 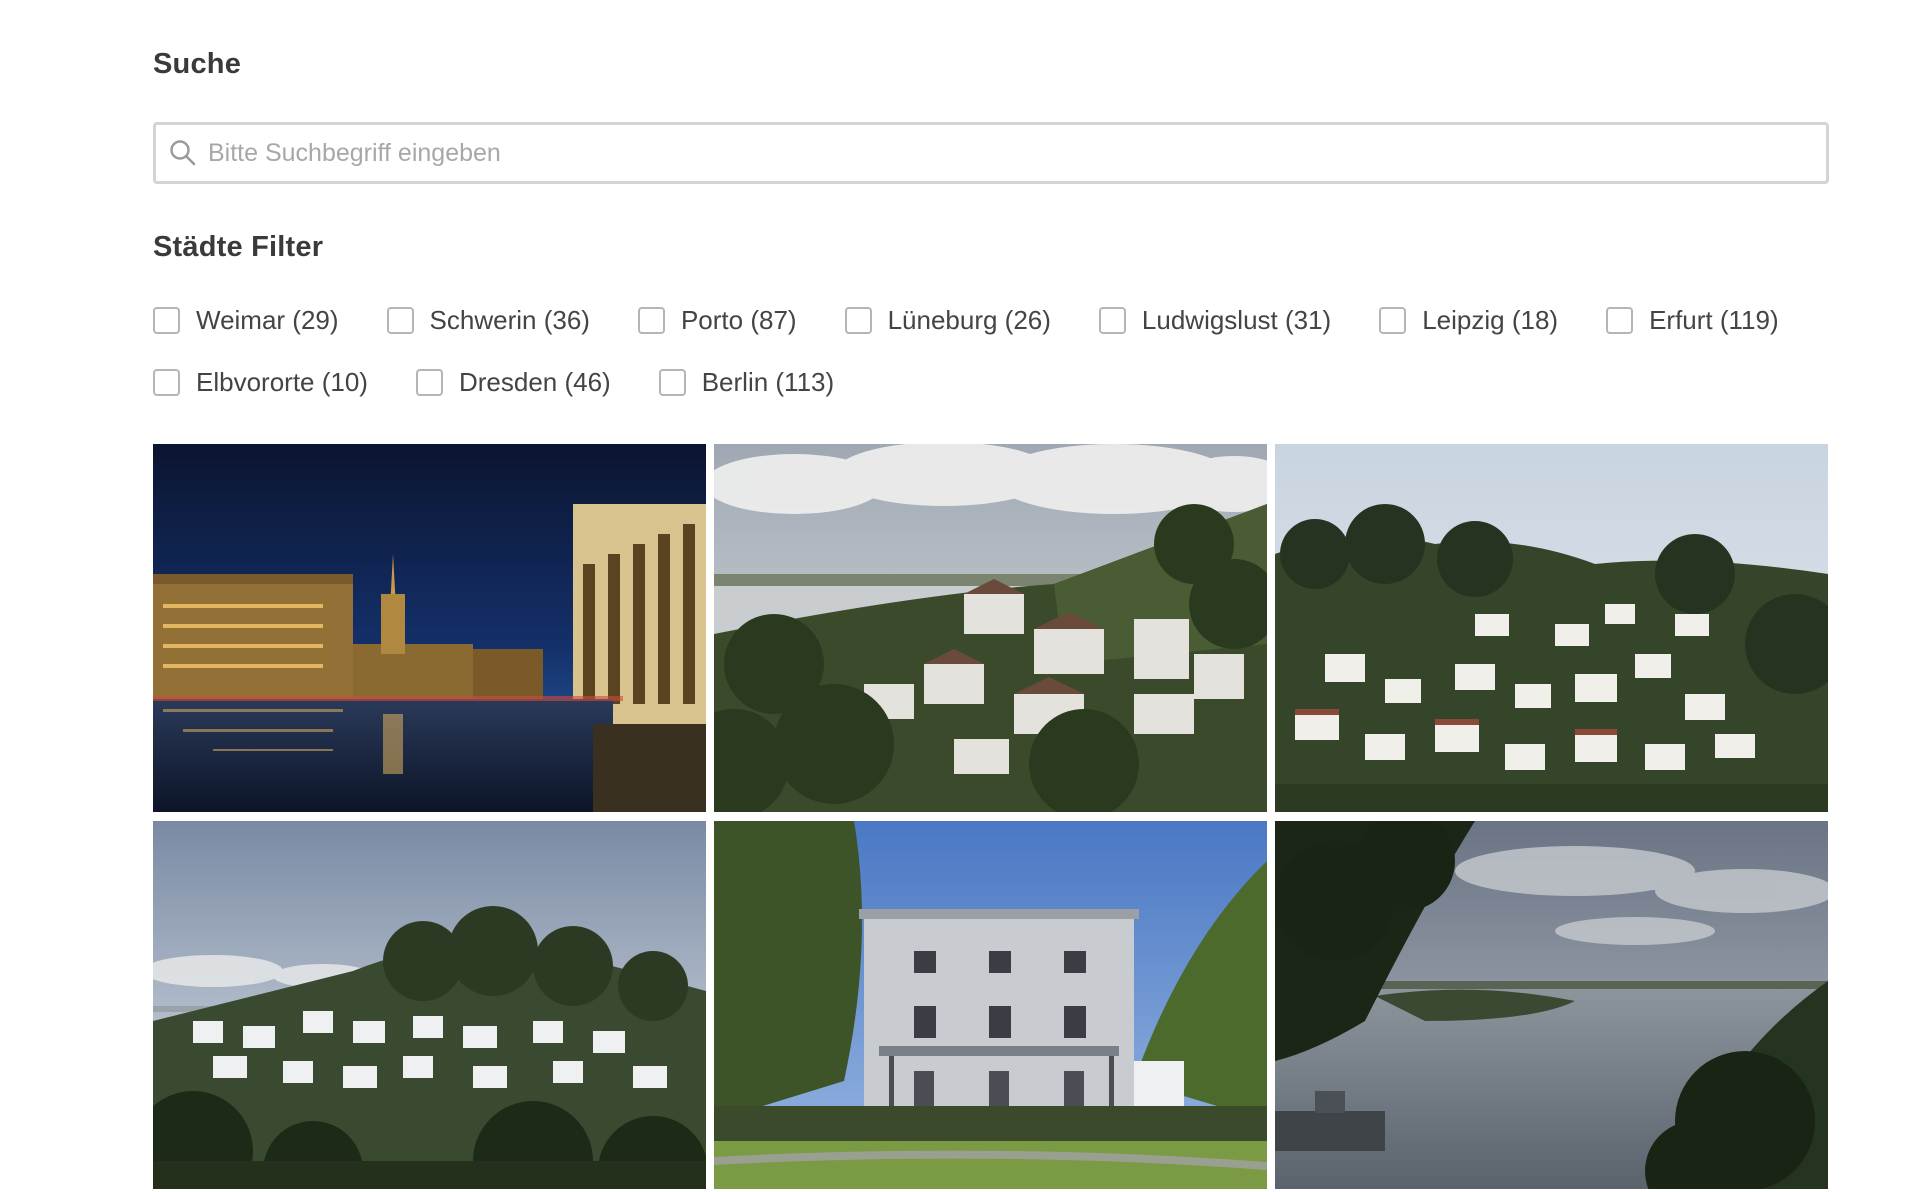 I want to click on search-heading: Suche, so click(x=197, y=64).